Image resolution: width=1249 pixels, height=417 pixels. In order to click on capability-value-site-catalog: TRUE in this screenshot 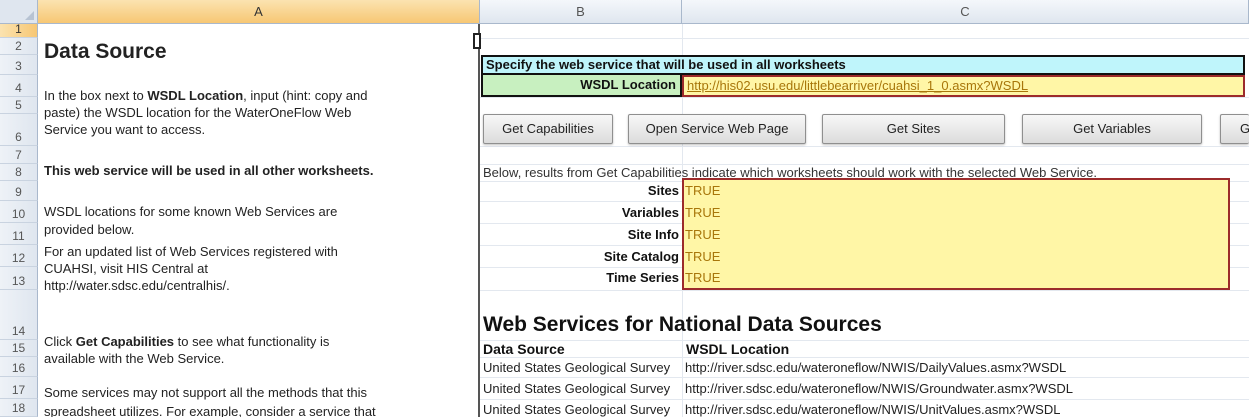, I will do `click(702, 256)`.